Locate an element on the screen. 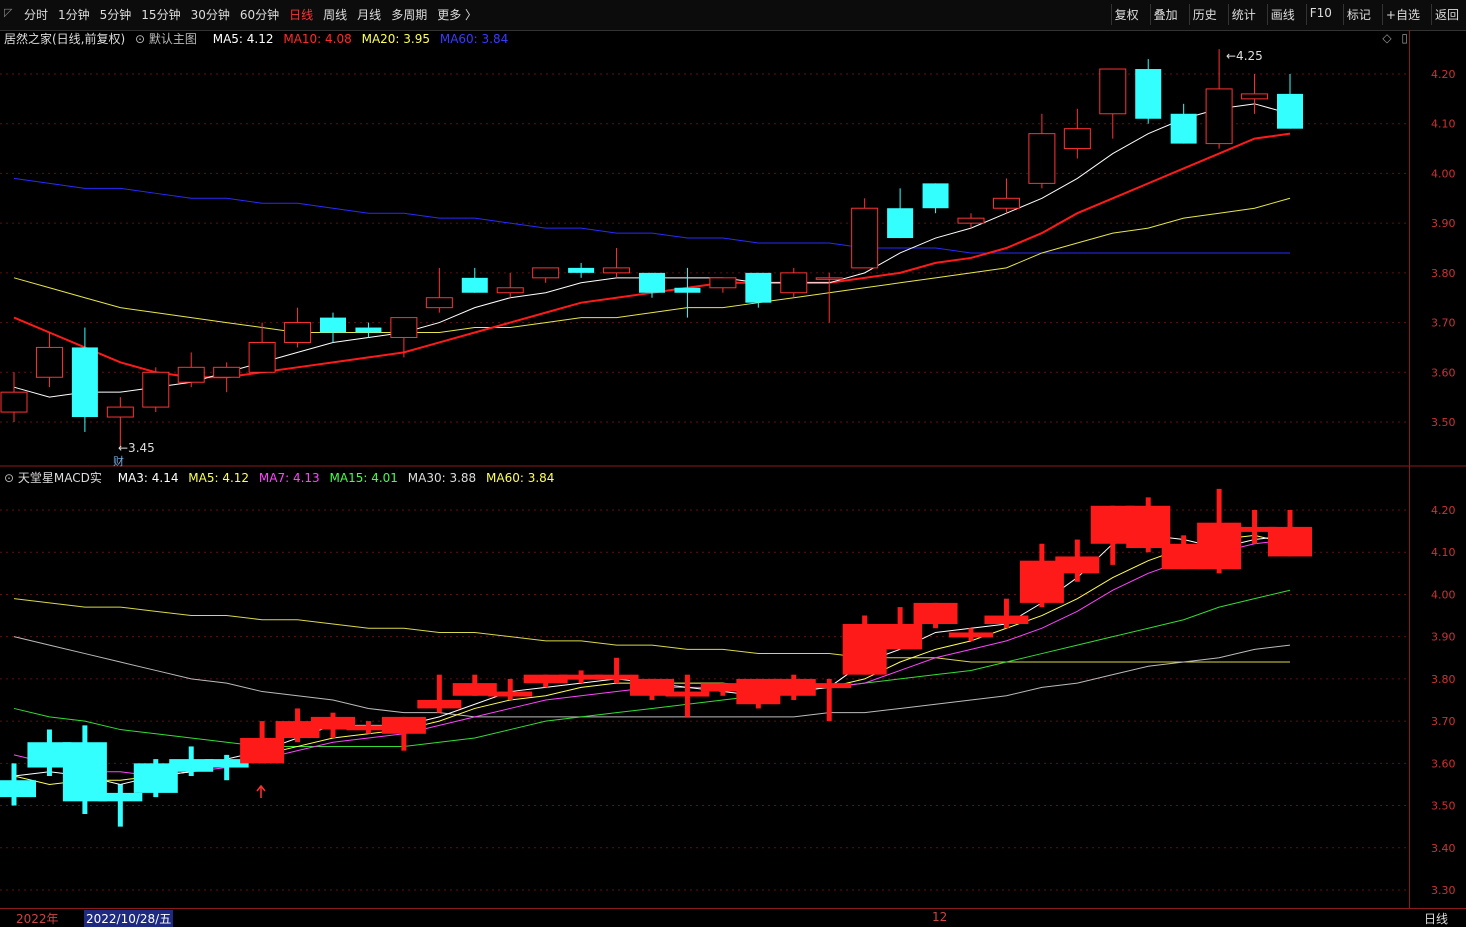  tab-30min: 30分钟 is located at coordinates (210, 14).